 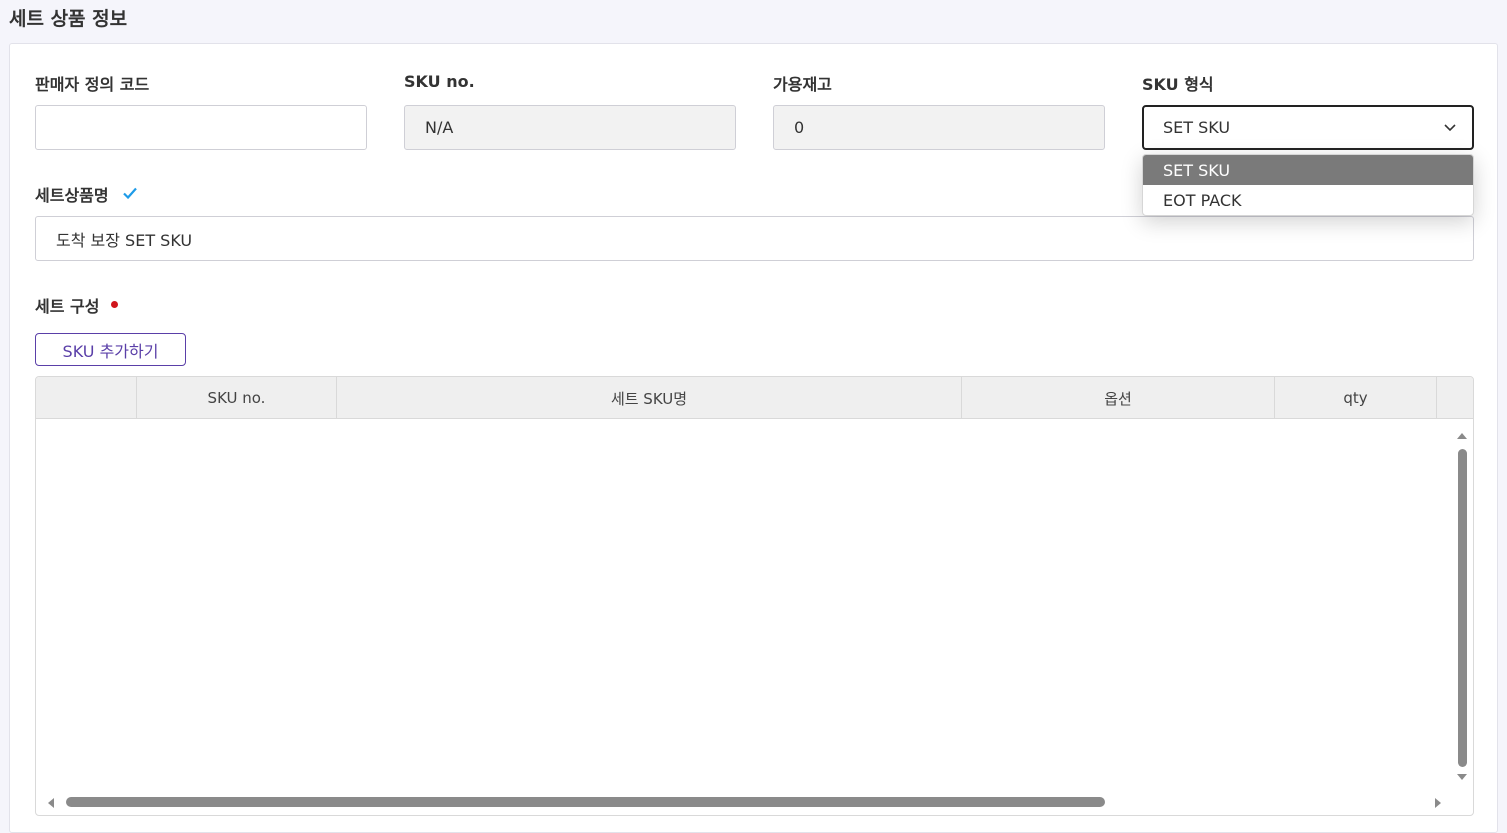 What do you see at coordinates (1308, 170) in the screenshot?
I see `sku-type-option-set-sku: SET SKU` at bounding box center [1308, 170].